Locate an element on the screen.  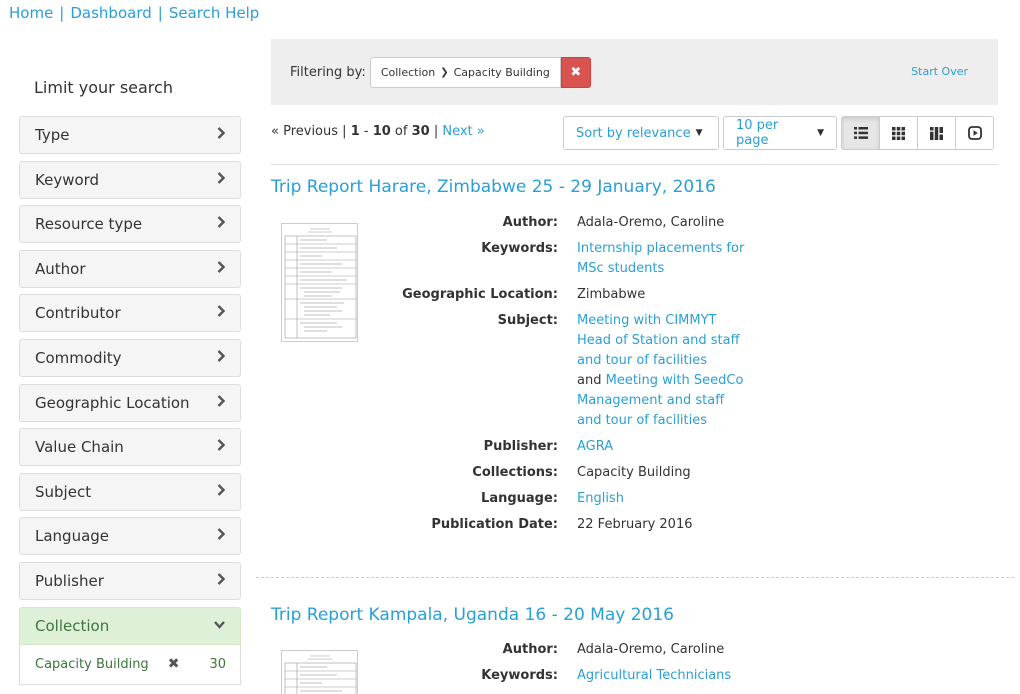
meta-author: Author: Adala-Oremo, Caroline is located at coordinates (560, 650).